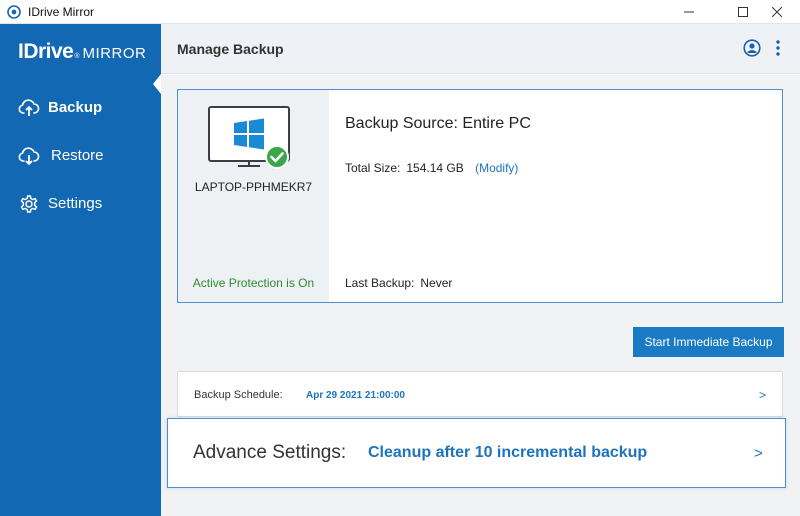  Describe the element at coordinates (355, 395) in the screenshot. I see `schedule-value: Apr 29 2021 21:00:00` at that location.